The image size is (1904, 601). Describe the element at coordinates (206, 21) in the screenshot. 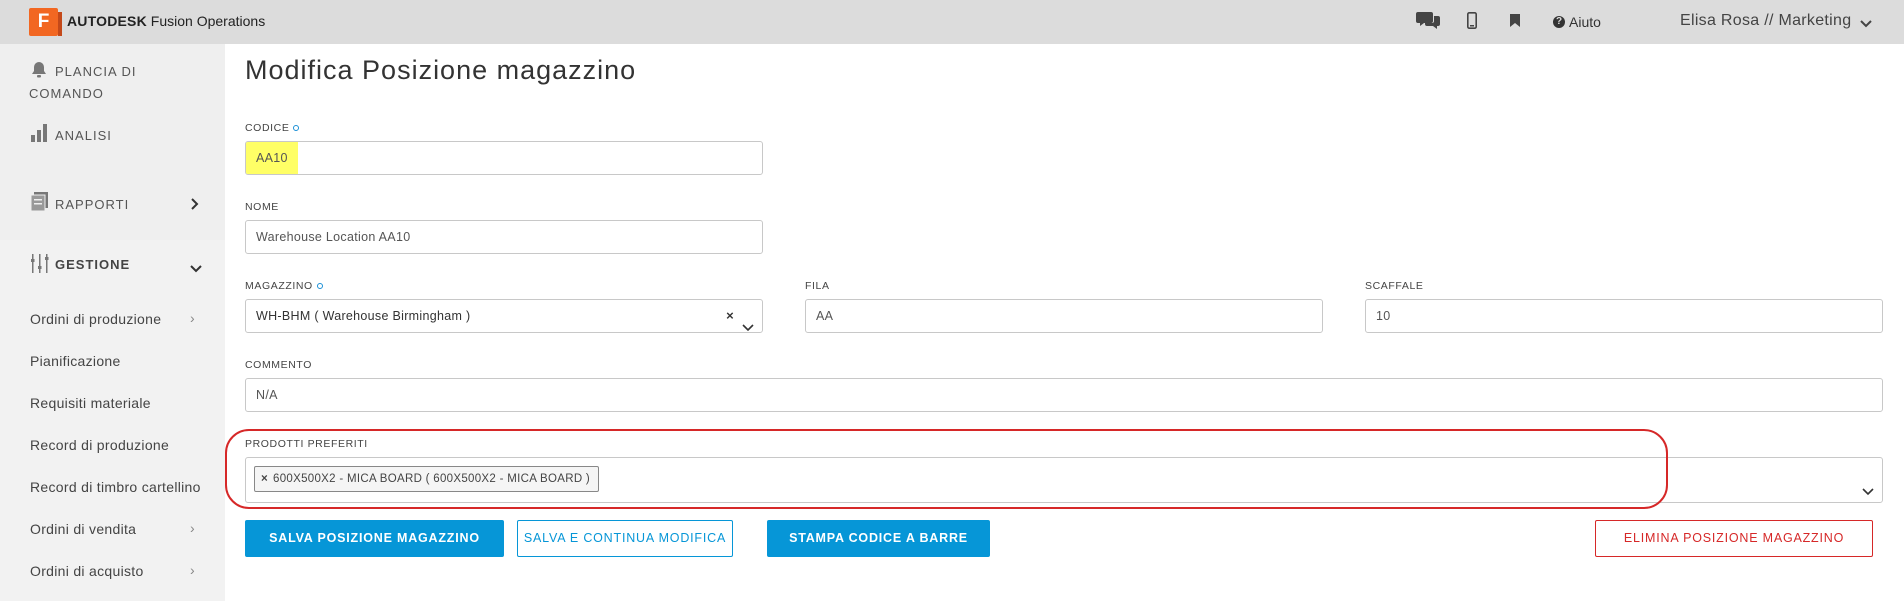

I see `brand-rest: Fusion Operations` at that location.